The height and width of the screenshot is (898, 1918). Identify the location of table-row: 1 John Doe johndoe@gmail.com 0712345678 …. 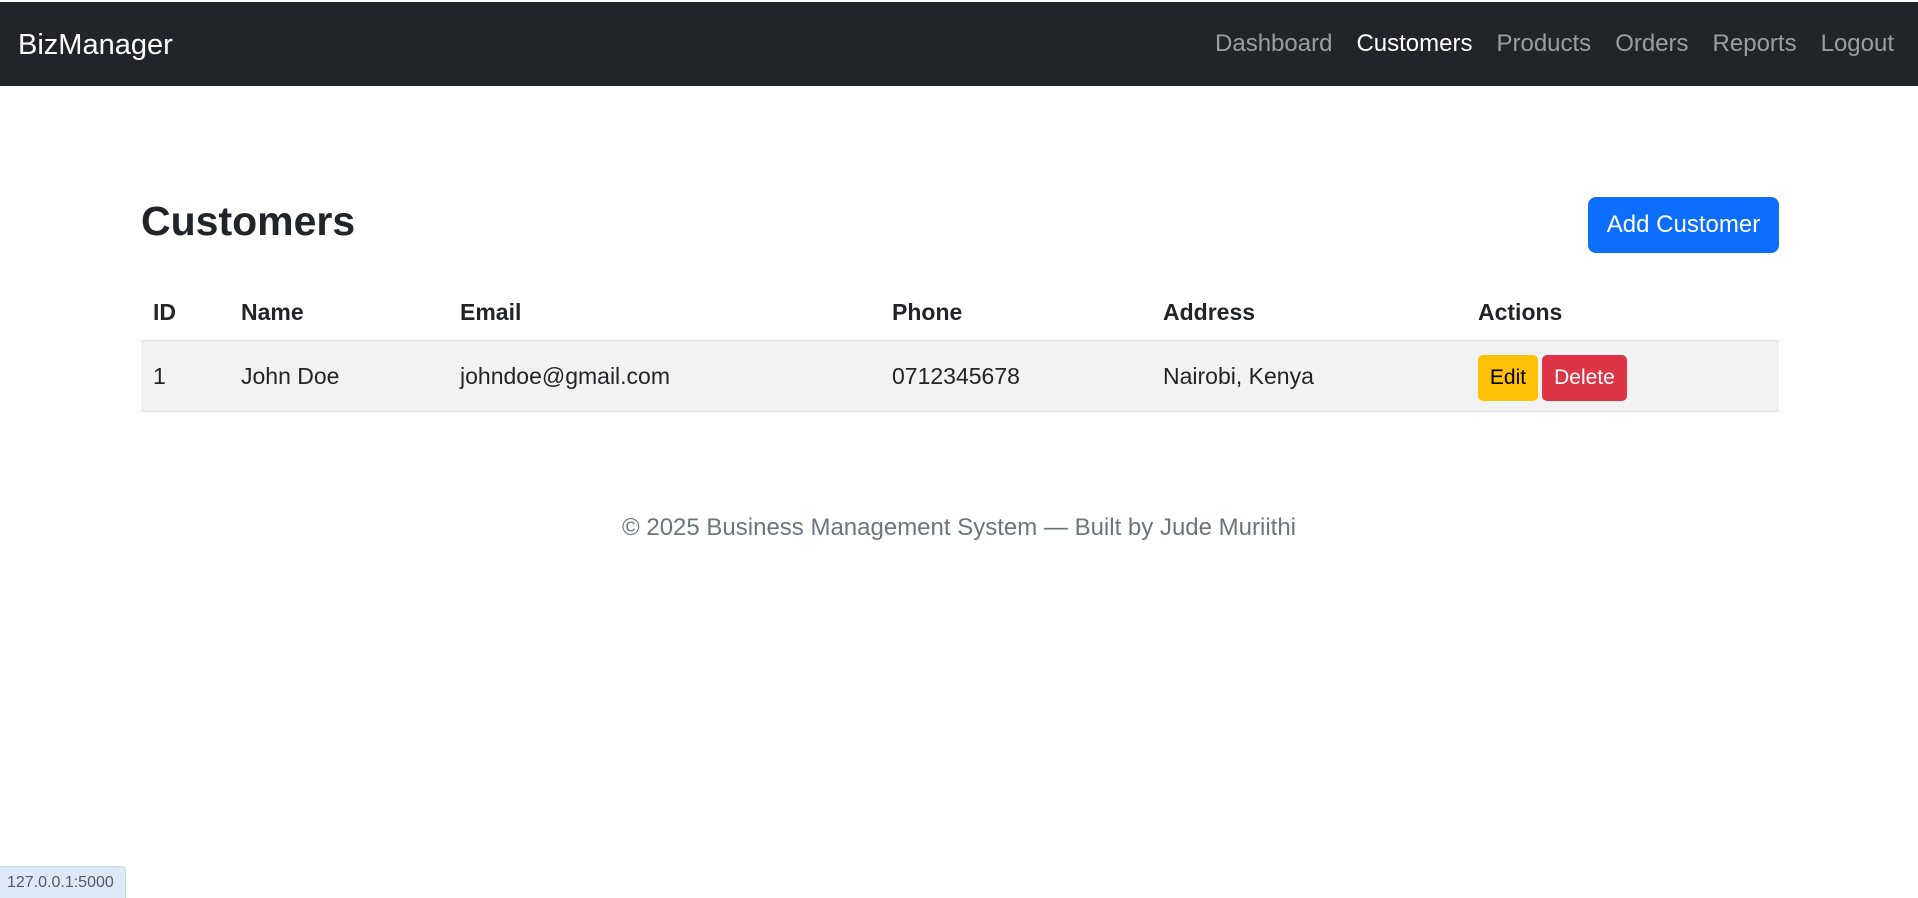
(960, 376).